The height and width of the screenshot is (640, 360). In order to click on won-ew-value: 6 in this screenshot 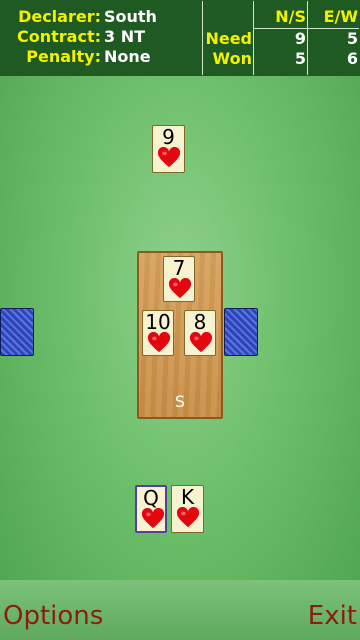, I will do `click(352, 58)`.